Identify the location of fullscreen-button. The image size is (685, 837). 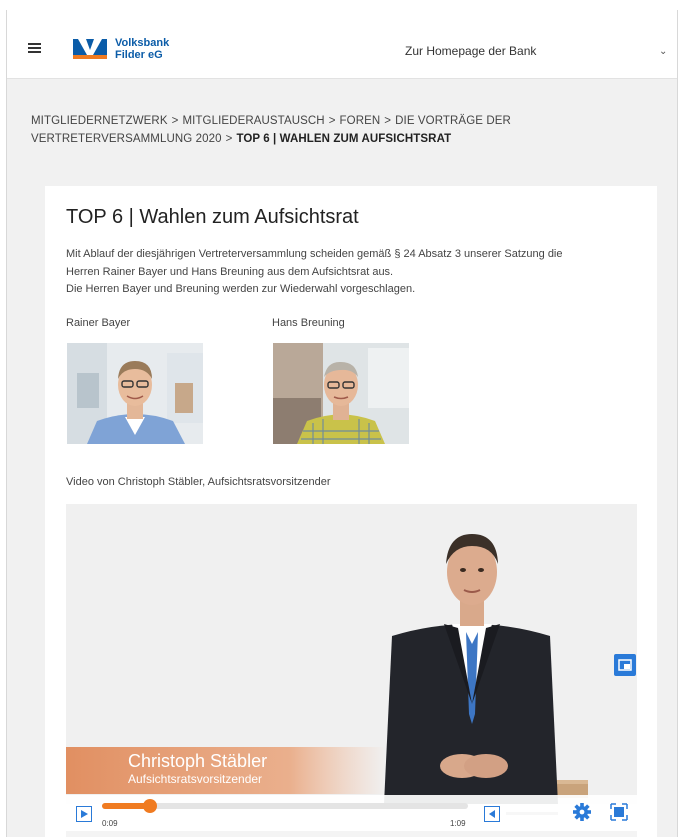
(619, 812).